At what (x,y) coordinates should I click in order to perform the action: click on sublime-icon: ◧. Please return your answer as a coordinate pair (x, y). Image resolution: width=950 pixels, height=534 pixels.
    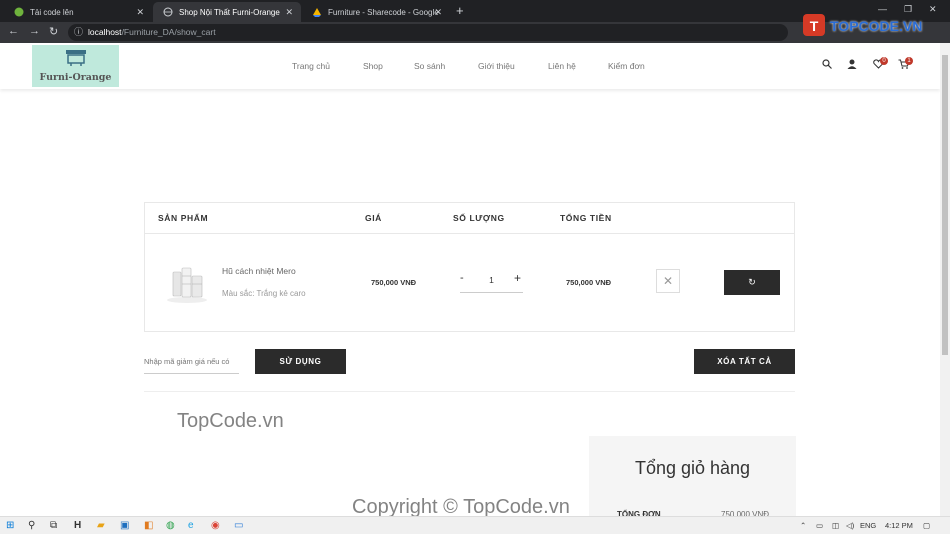
    Looking at the image, I should click on (148, 525).